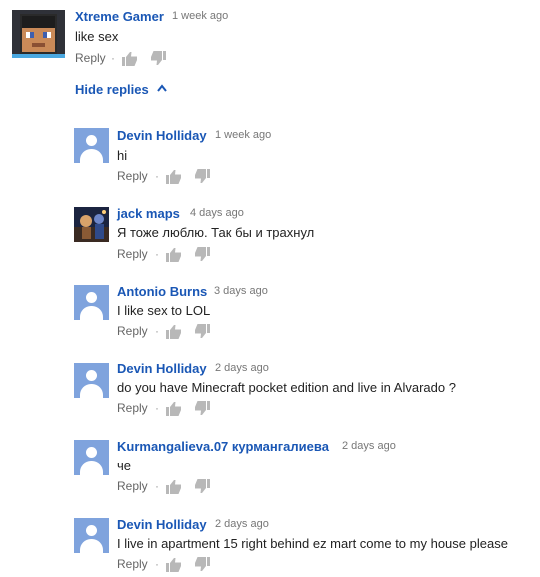  I want to click on top-comment: Xtreme Gamer 1 week ago like sex Reply ·, so click(270, 37).